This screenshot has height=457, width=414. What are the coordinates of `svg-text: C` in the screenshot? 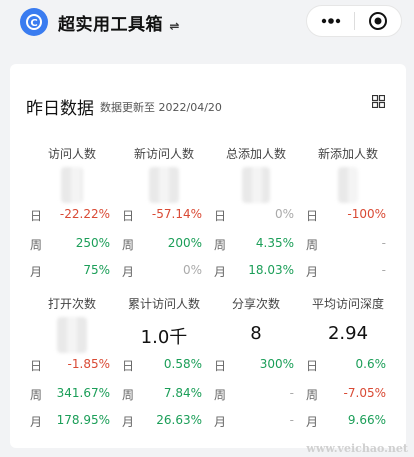 It's located at (33, 23).